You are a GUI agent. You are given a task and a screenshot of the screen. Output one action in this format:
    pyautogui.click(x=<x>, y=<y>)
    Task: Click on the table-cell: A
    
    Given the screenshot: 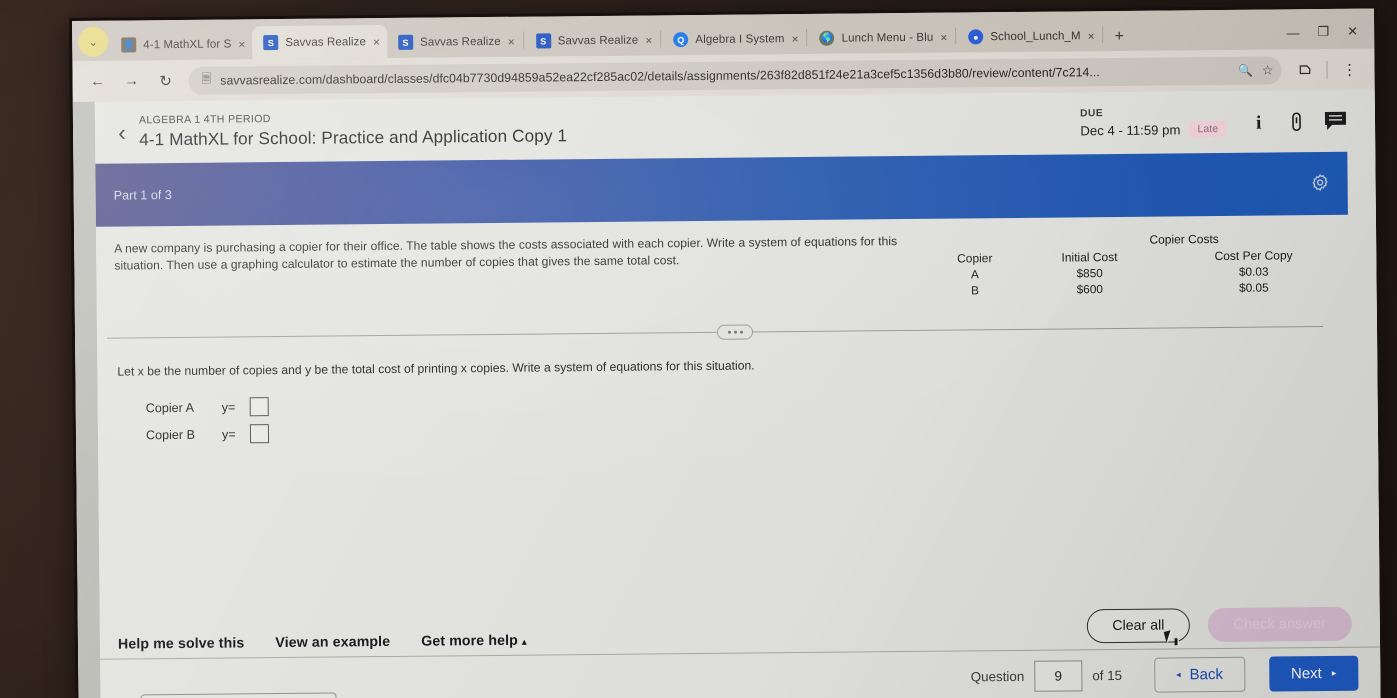 What is the action you would take?
    pyautogui.click(x=974, y=274)
    